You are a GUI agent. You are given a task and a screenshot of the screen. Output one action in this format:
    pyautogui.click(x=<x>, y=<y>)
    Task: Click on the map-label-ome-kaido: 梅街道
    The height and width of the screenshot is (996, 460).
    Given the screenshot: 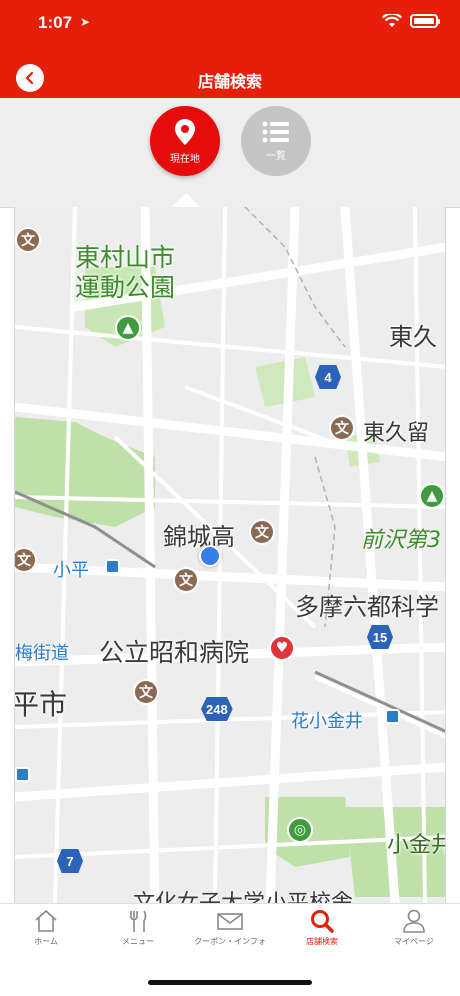 What is the action you would take?
    pyautogui.click(x=42, y=653)
    